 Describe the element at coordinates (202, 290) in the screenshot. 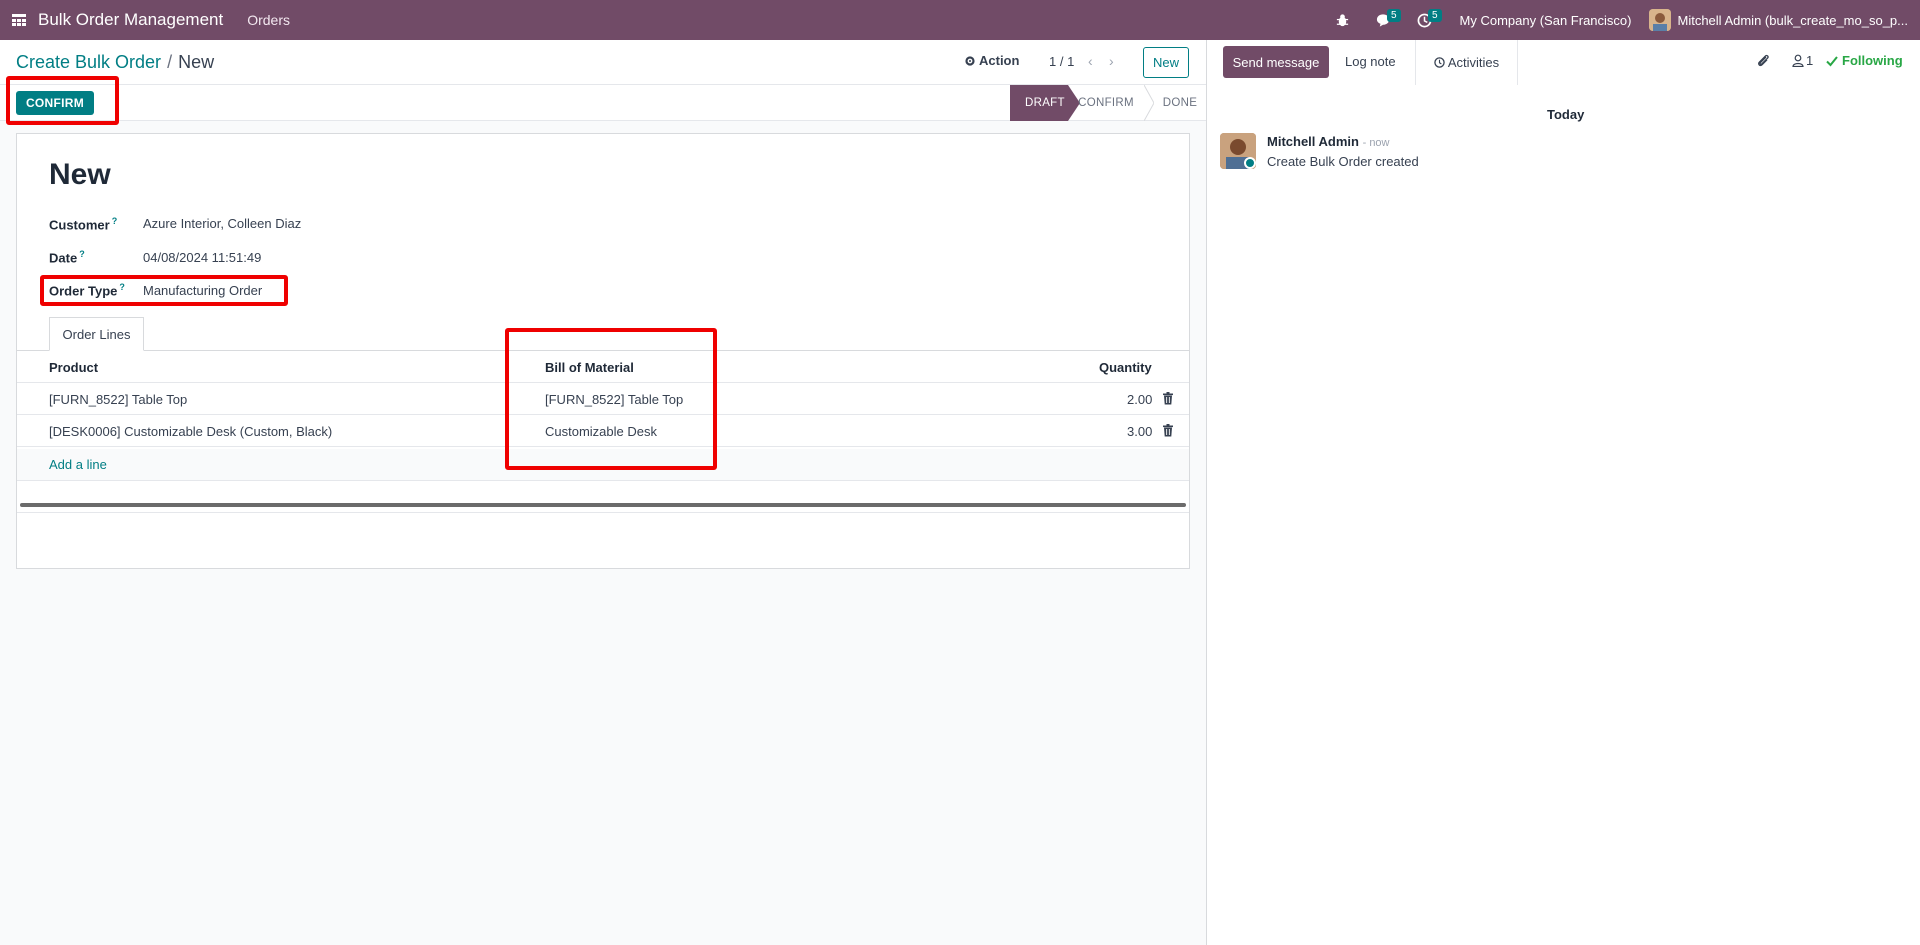

I see `order-type-field: Manufacturing Order` at that location.